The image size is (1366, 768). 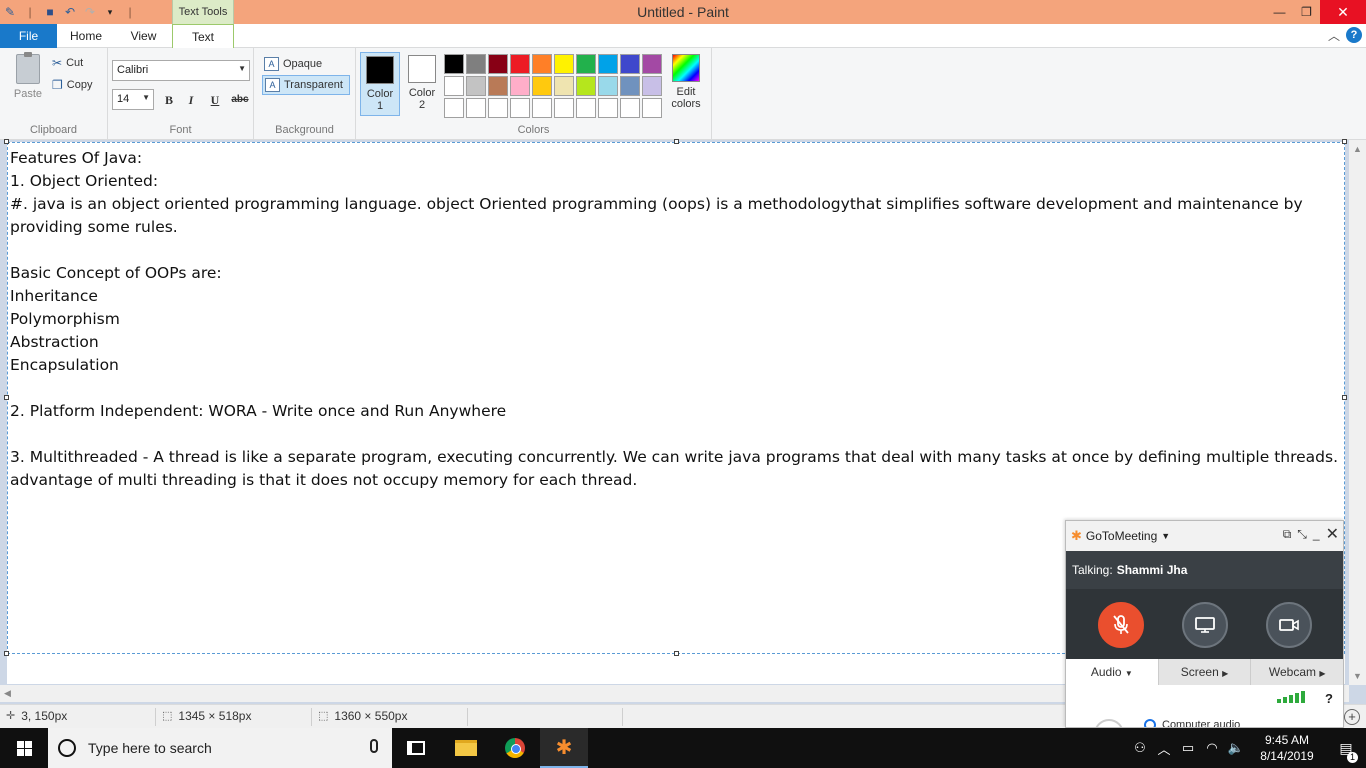 I want to click on cut-button: ✂ Cut, so click(x=67, y=63).